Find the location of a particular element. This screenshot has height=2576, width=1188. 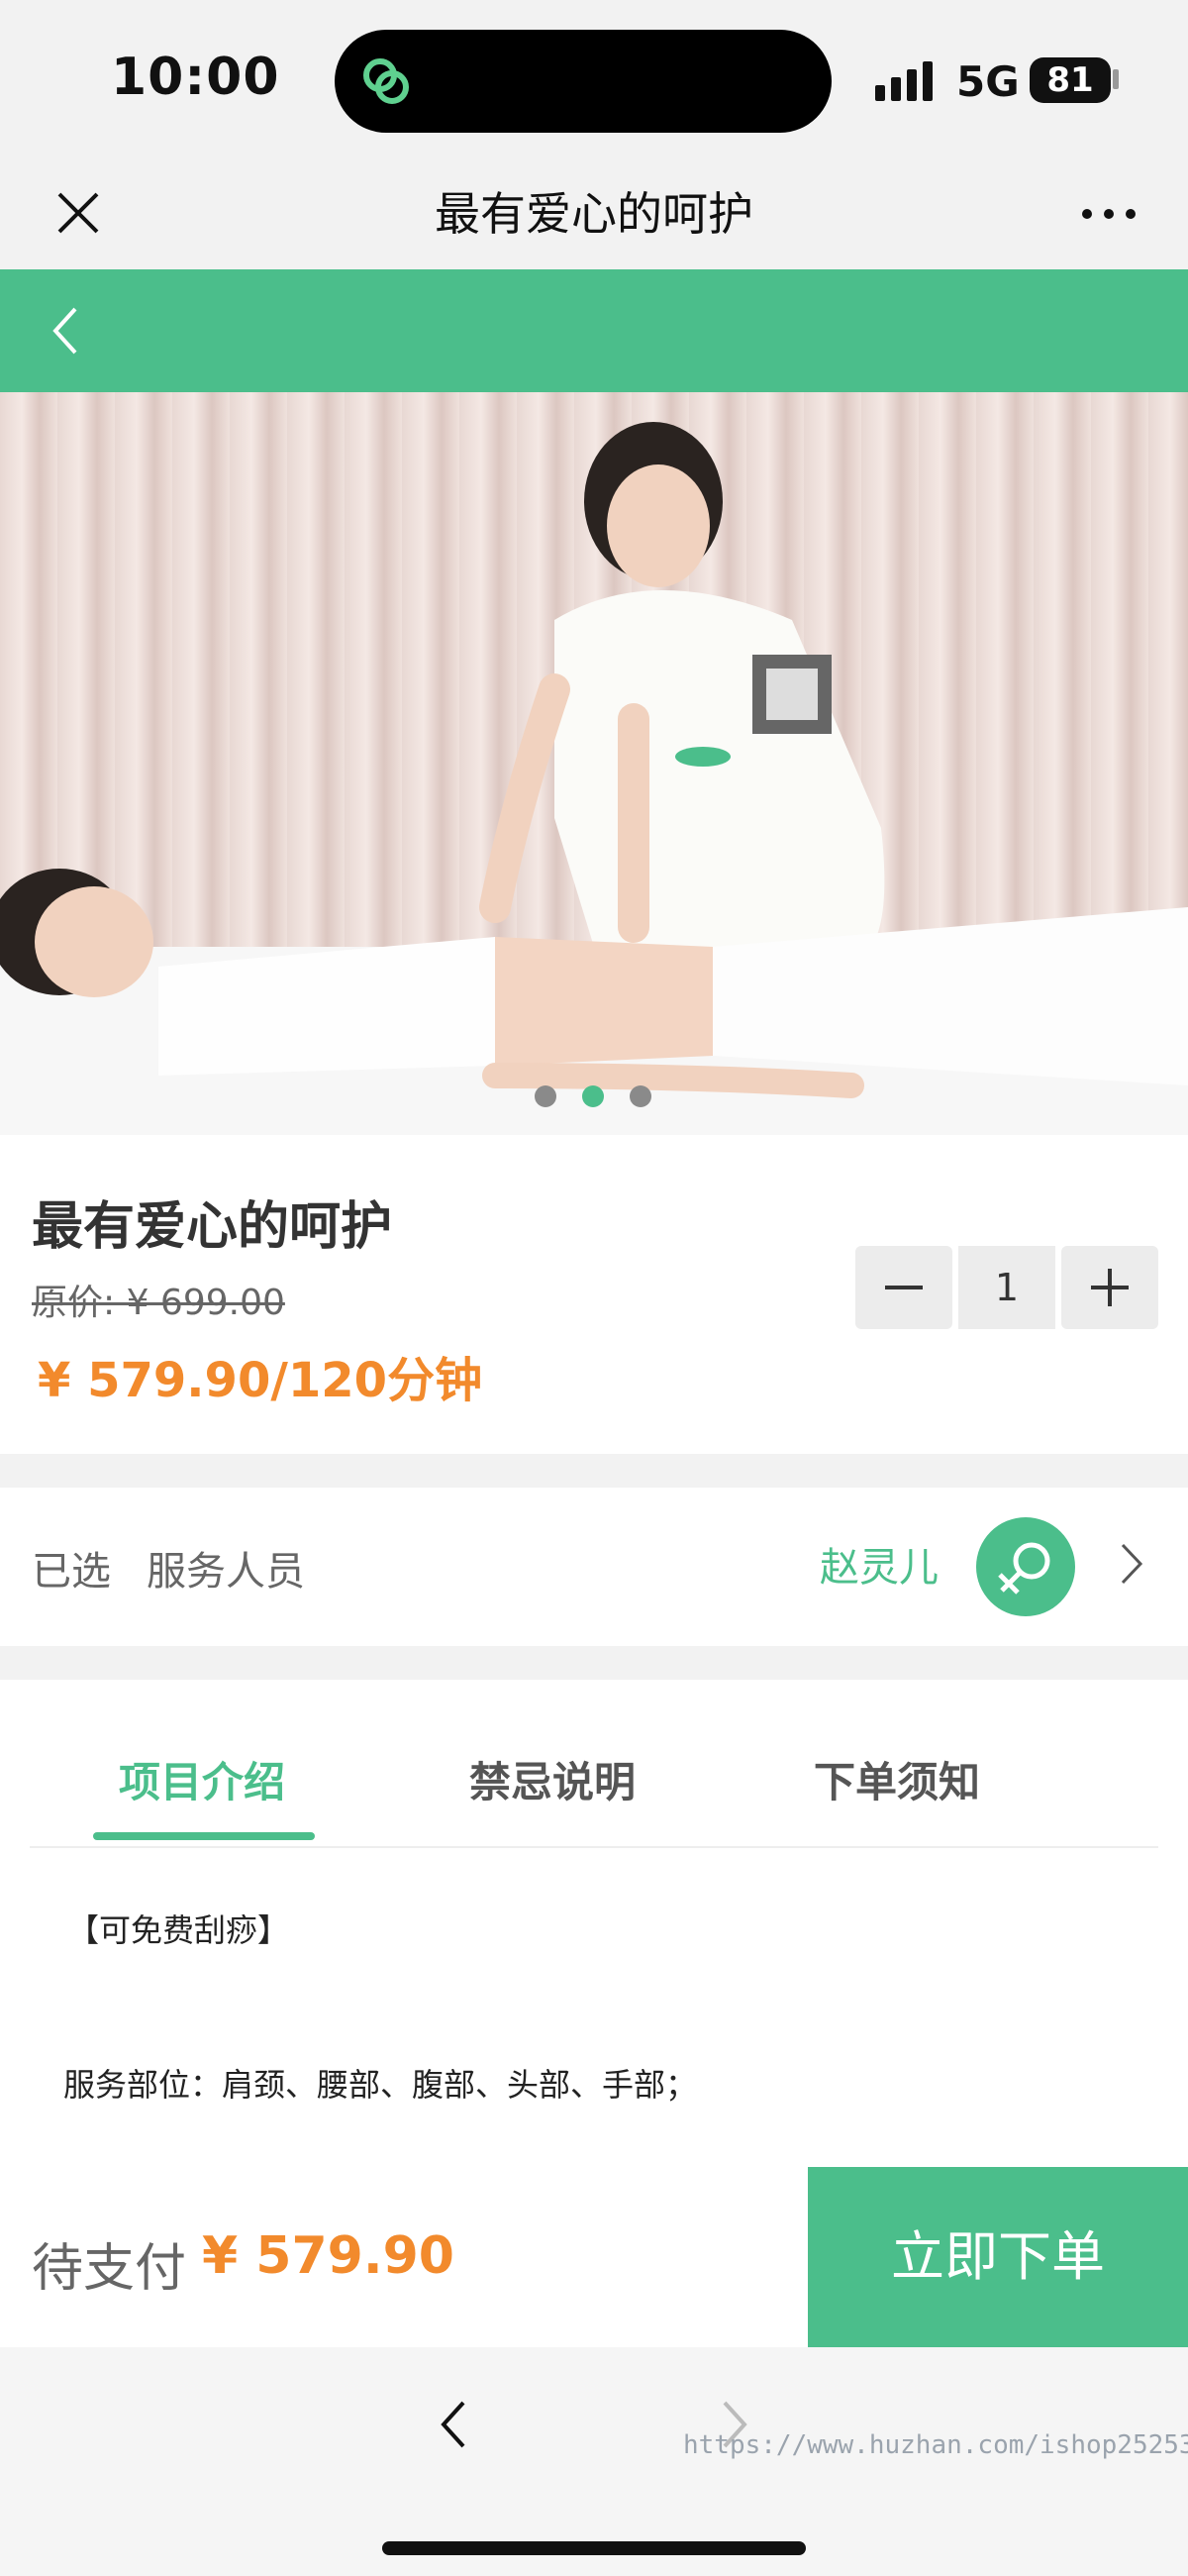

home-indicator is located at coordinates (594, 2548).